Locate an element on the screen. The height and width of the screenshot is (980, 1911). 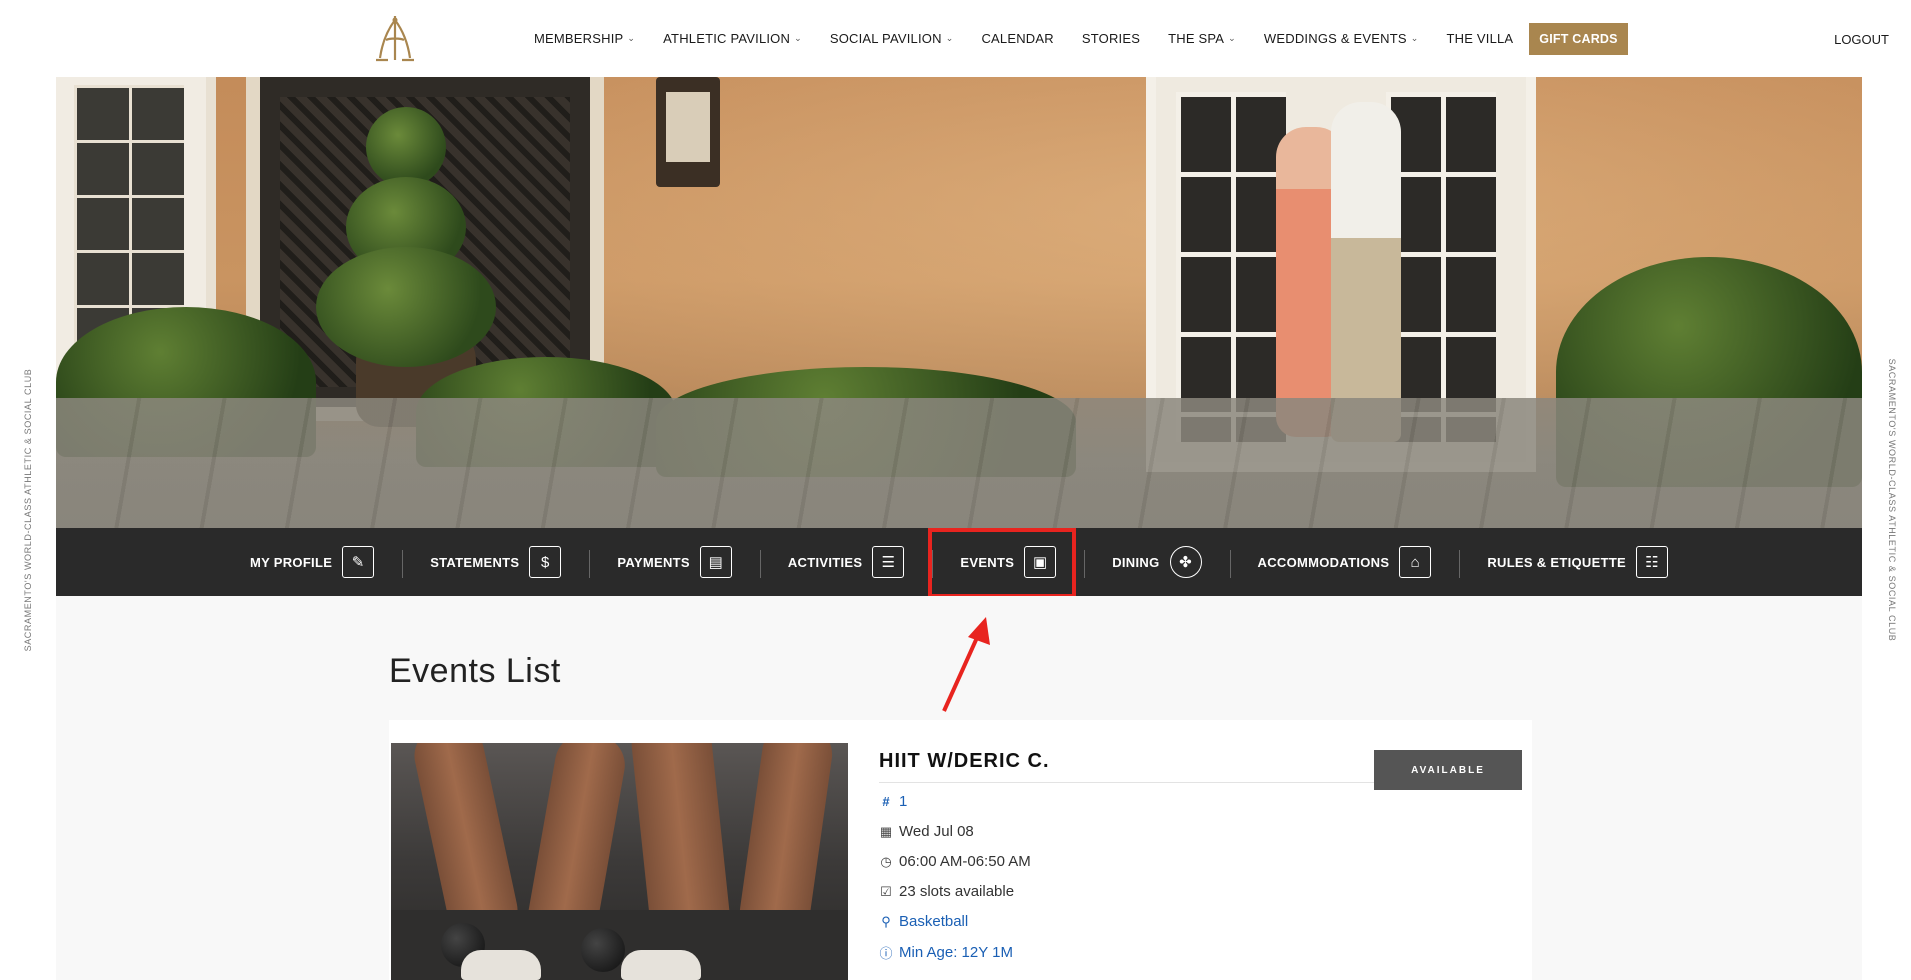
activities-icon: ☰ is located at coordinates (888, 562).